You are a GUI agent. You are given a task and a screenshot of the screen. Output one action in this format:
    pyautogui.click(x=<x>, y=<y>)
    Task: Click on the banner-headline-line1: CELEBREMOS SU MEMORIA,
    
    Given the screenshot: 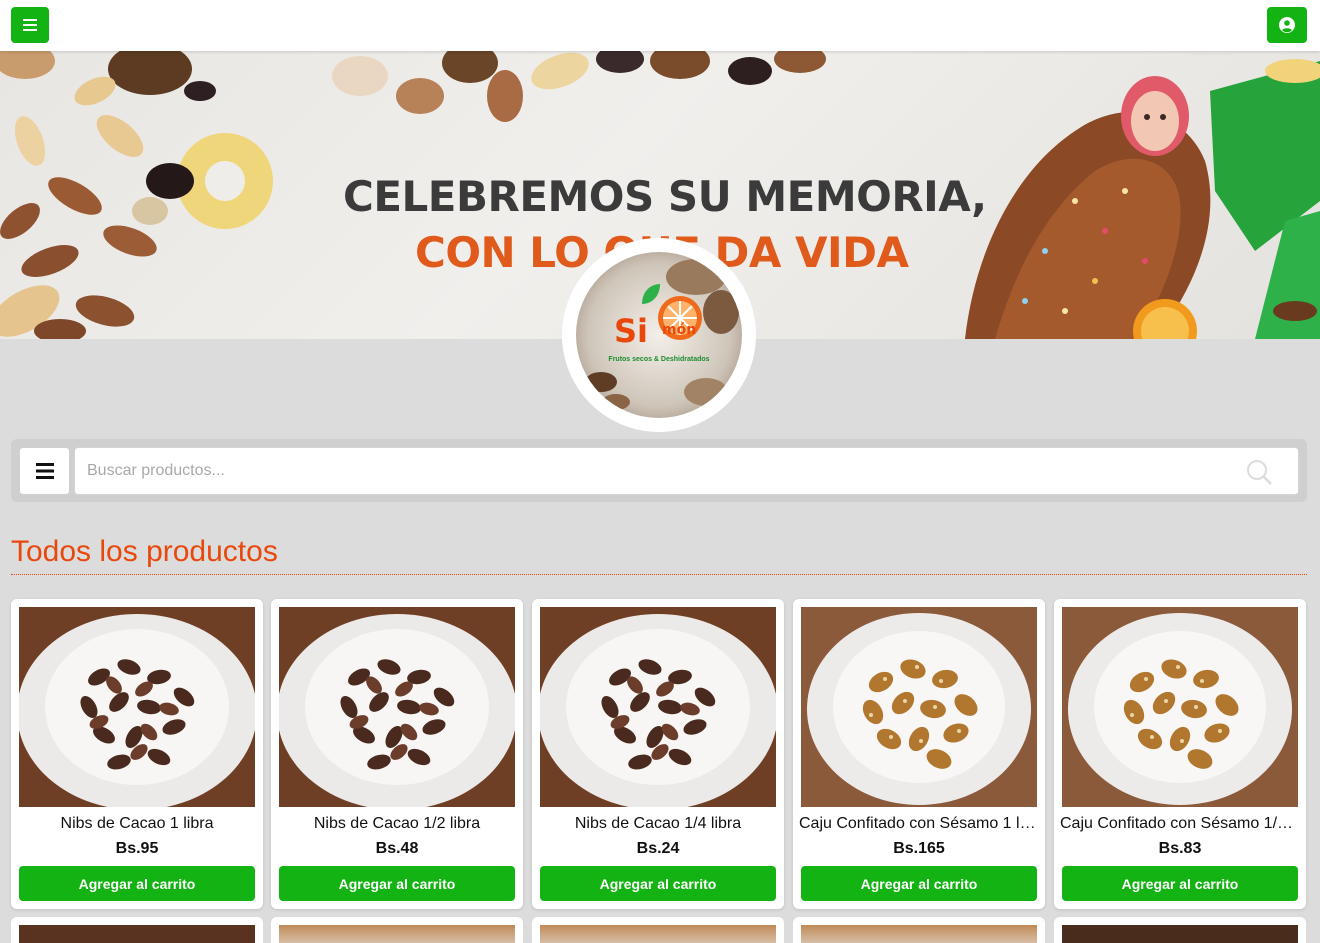 What is the action you would take?
    pyautogui.click(x=665, y=196)
    